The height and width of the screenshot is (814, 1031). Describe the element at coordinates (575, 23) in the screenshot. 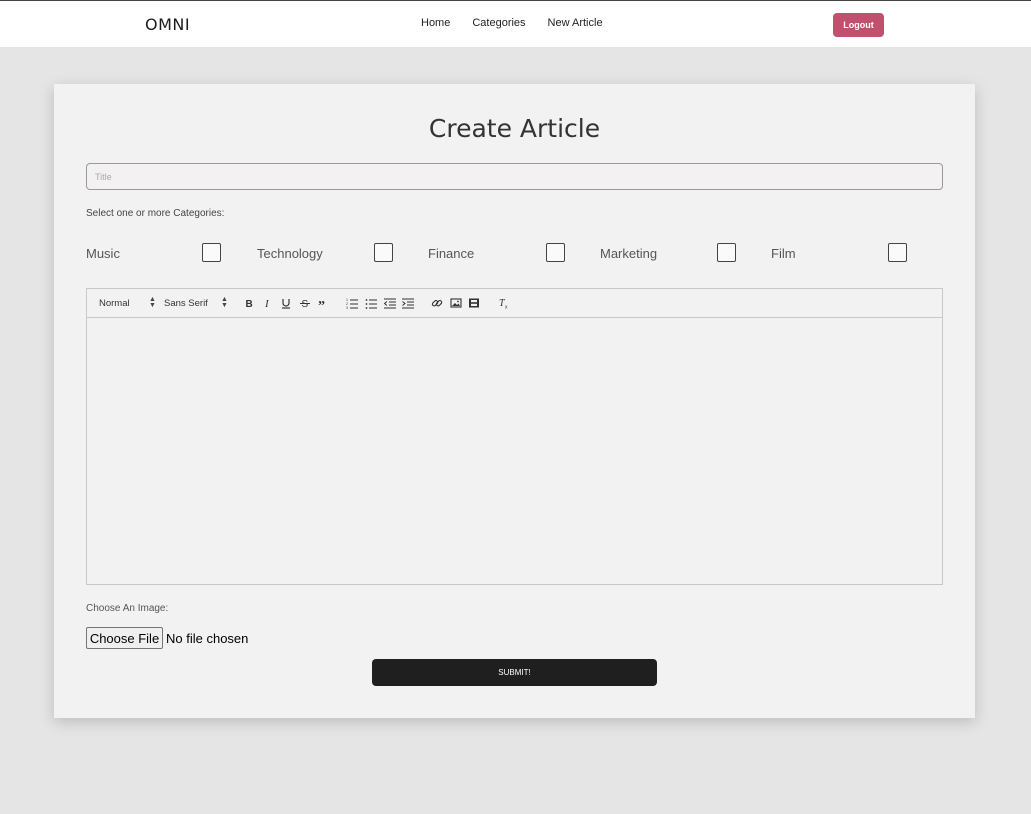

I see `nav-new-article-link: New Article` at that location.